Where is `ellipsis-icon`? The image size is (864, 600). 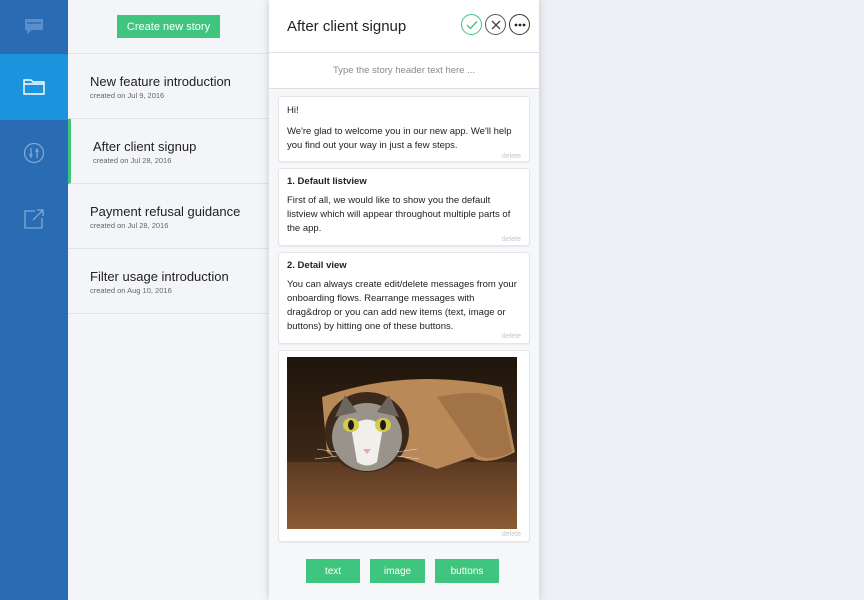 ellipsis-icon is located at coordinates (519, 24).